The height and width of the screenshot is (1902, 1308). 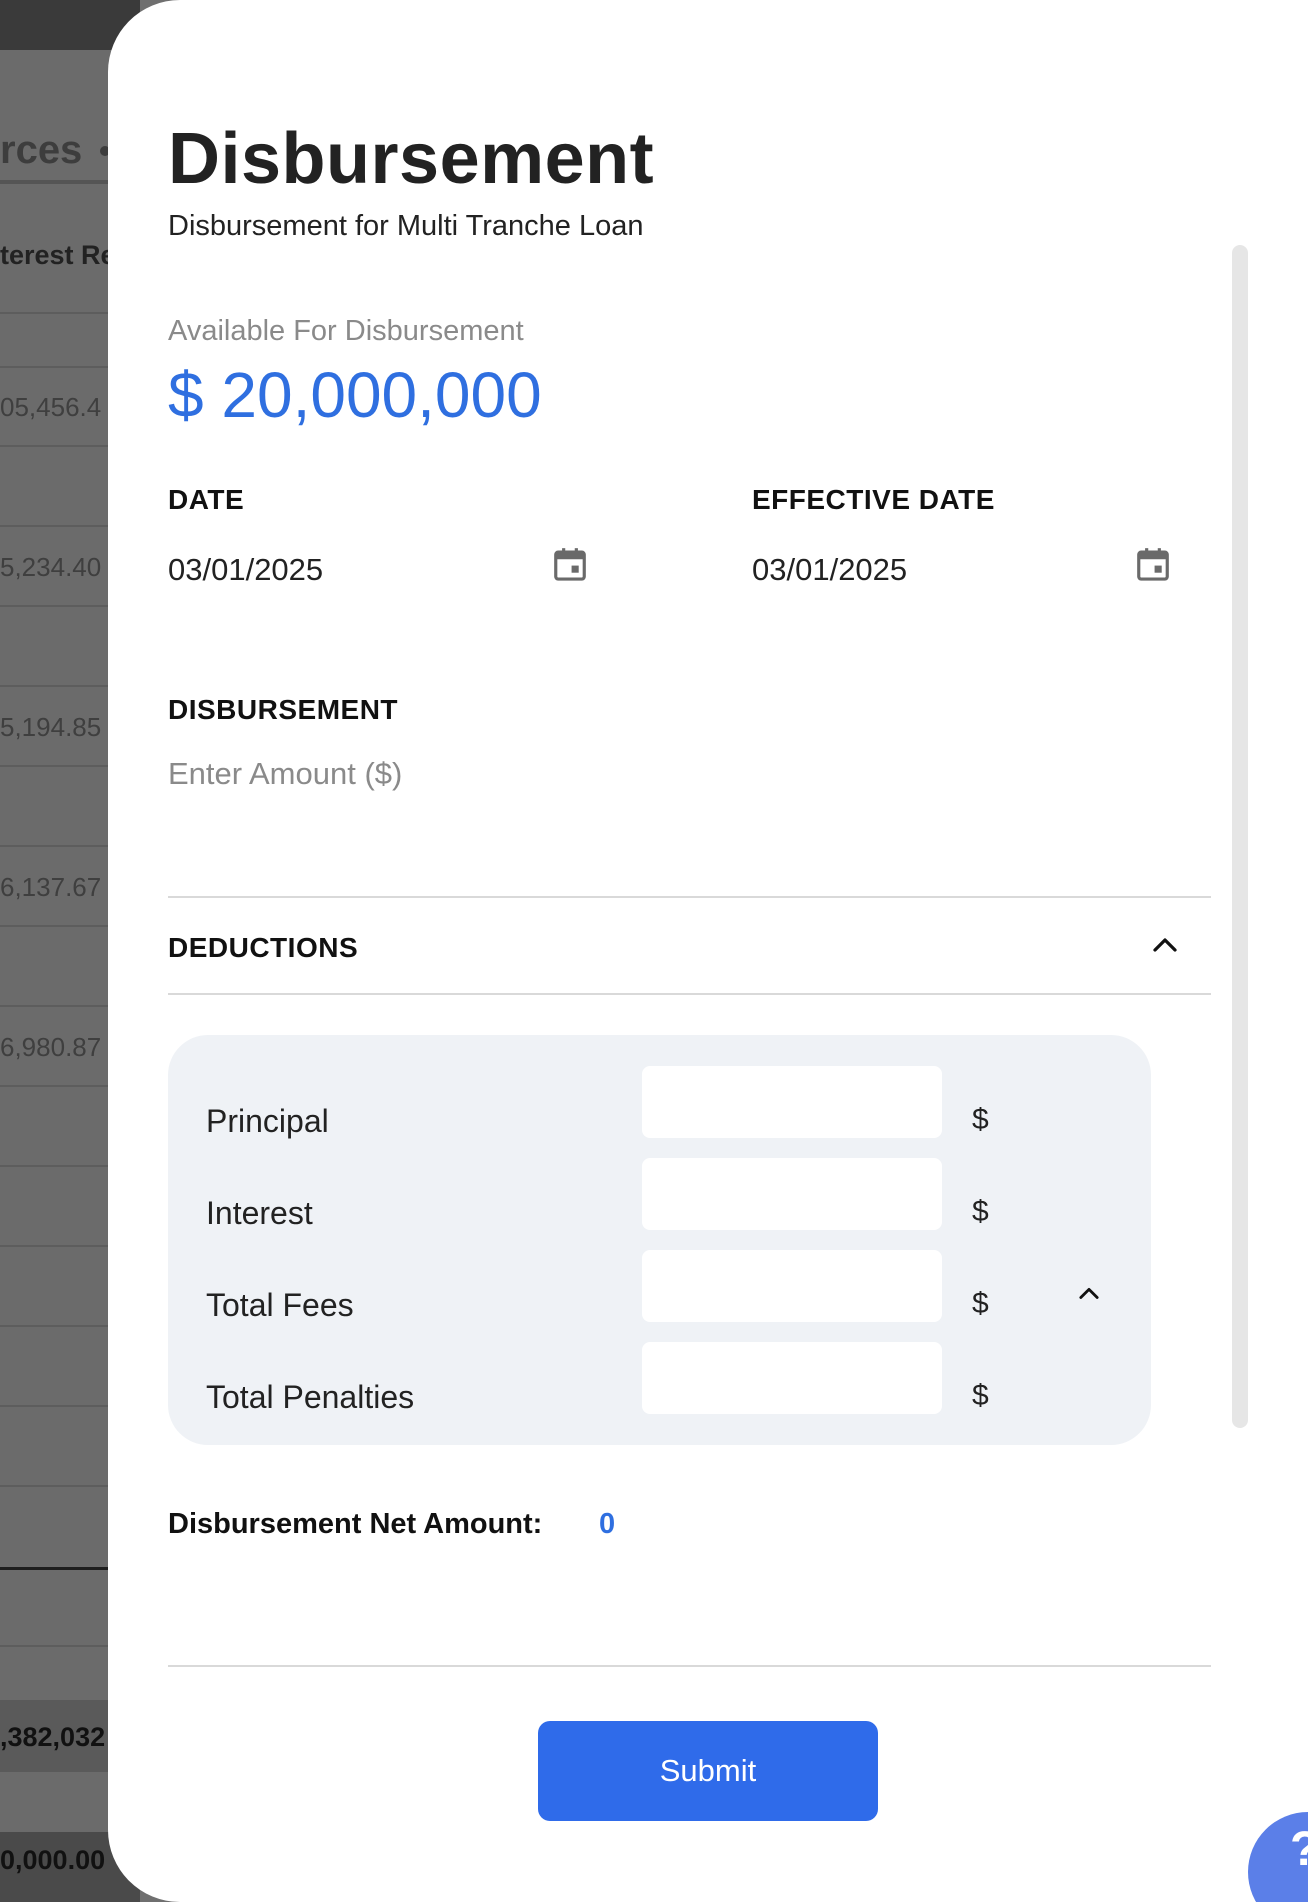 What do you see at coordinates (51, 887) in the screenshot?
I see `background-cell: 6,137.67` at bounding box center [51, 887].